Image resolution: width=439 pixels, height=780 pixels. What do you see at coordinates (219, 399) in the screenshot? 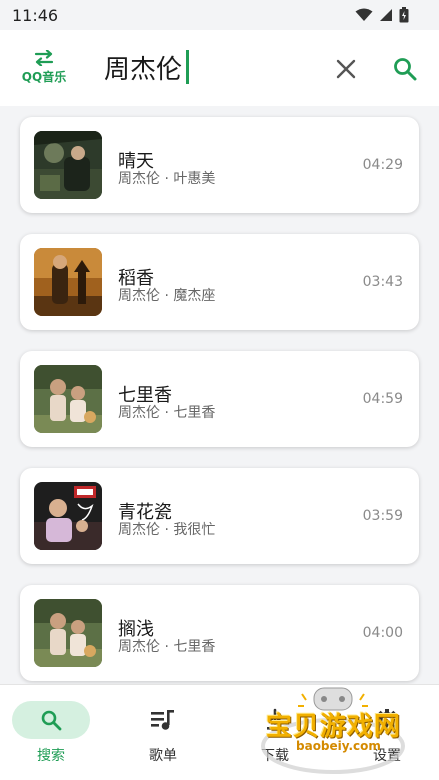
I see `song-card: 七里香 周杰伦 · 七里香 04:59` at bounding box center [219, 399].